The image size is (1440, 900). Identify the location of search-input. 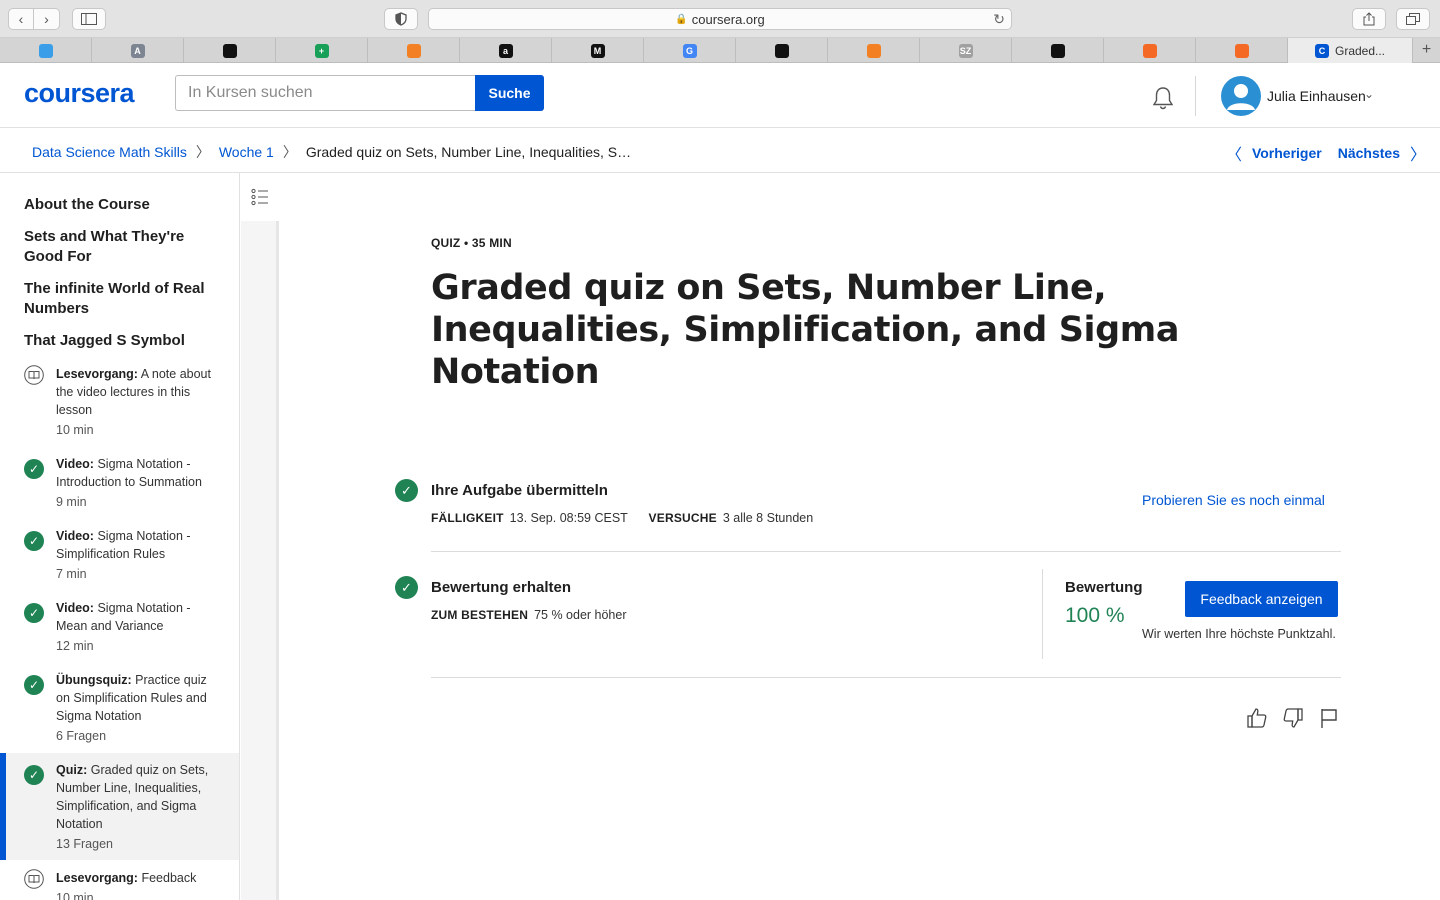
(325, 93).